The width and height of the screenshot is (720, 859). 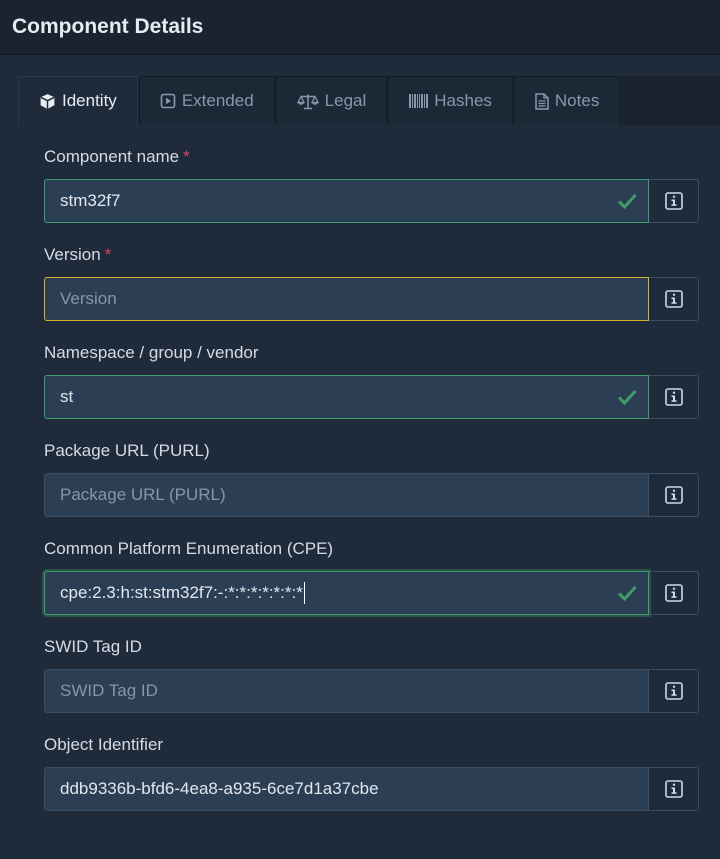 I want to click on tab-label: Identity, so click(x=89, y=100).